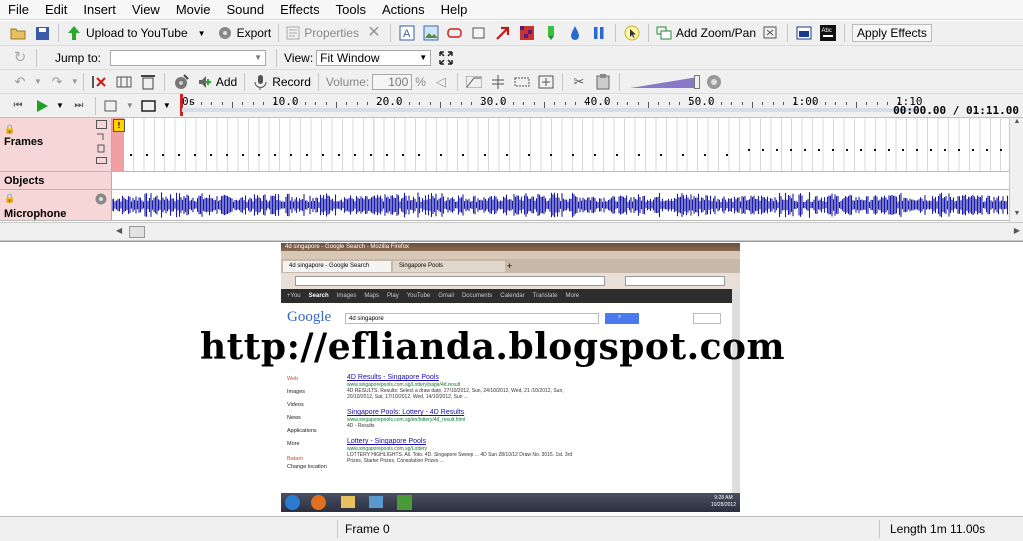  What do you see at coordinates (479, 33) in the screenshot?
I see `rectangle-icon` at bounding box center [479, 33].